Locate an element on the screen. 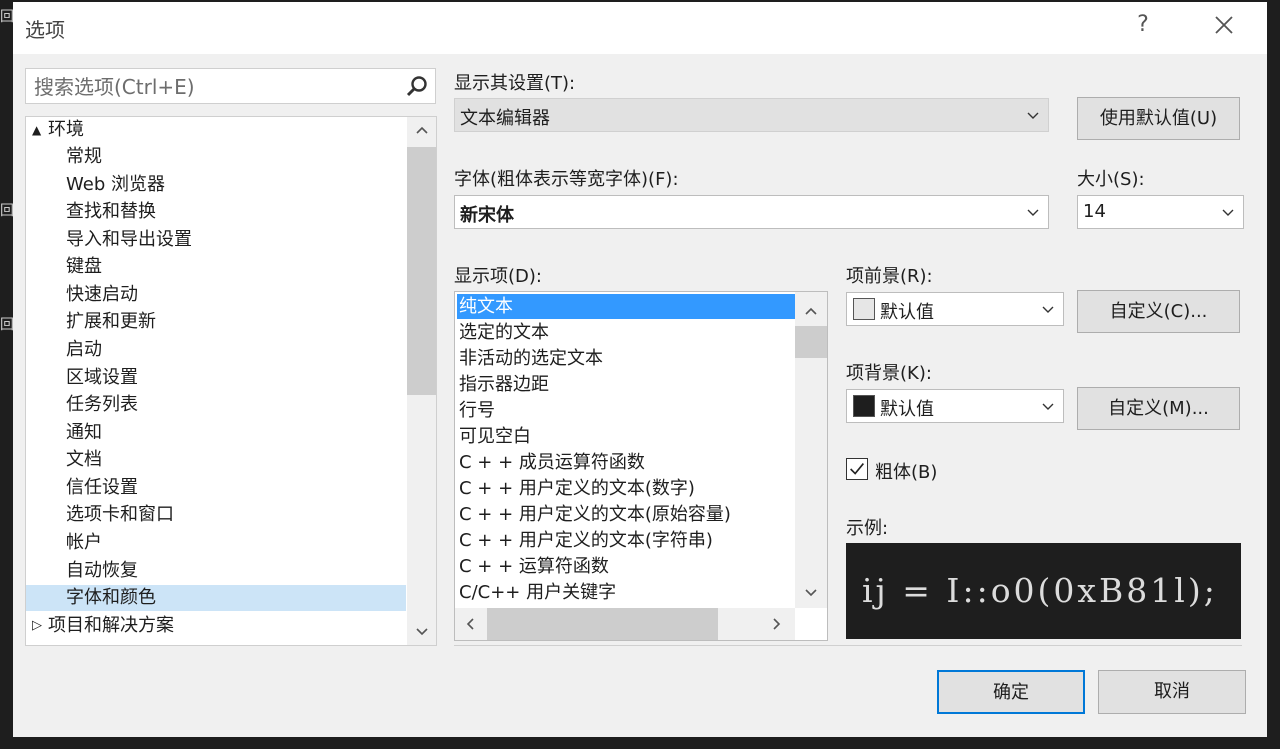 This screenshot has width=1280, height=749. tree-item-label: 帐户 is located at coordinates (84, 542).